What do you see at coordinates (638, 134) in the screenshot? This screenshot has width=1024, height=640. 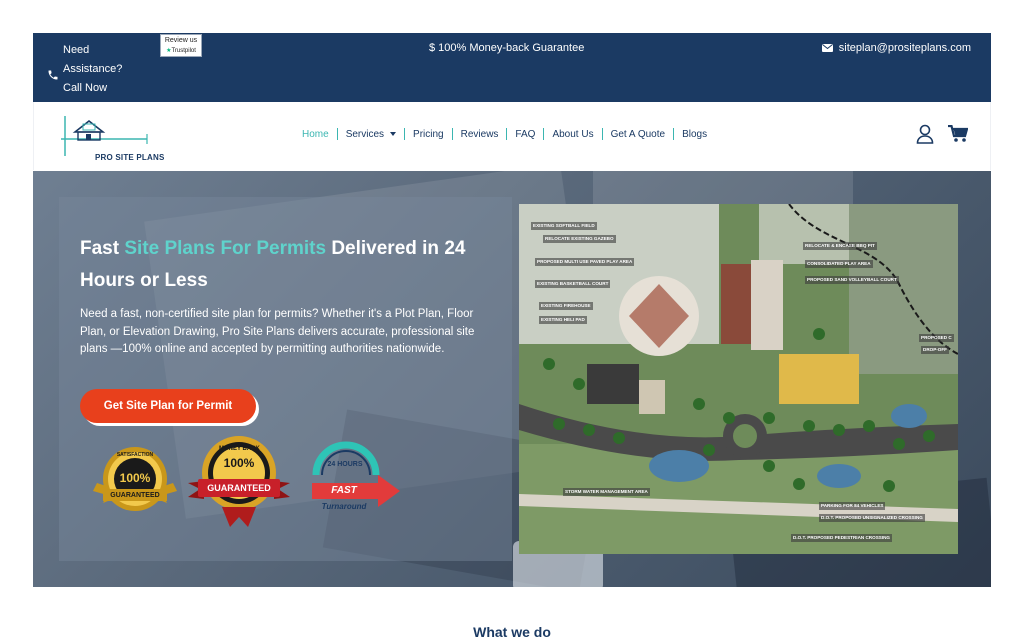 I see `nav-get-a-quote: Get A Quote` at bounding box center [638, 134].